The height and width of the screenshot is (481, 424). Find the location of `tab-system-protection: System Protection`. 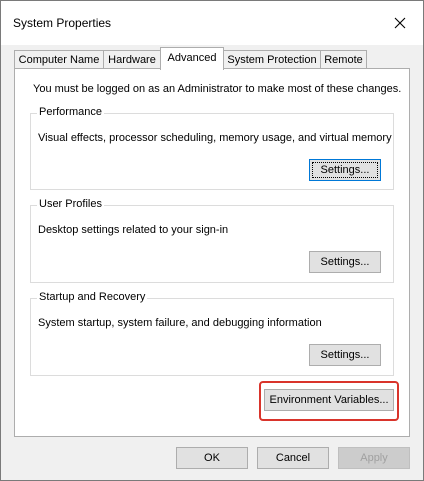

tab-system-protection: System Protection is located at coordinates (272, 59).